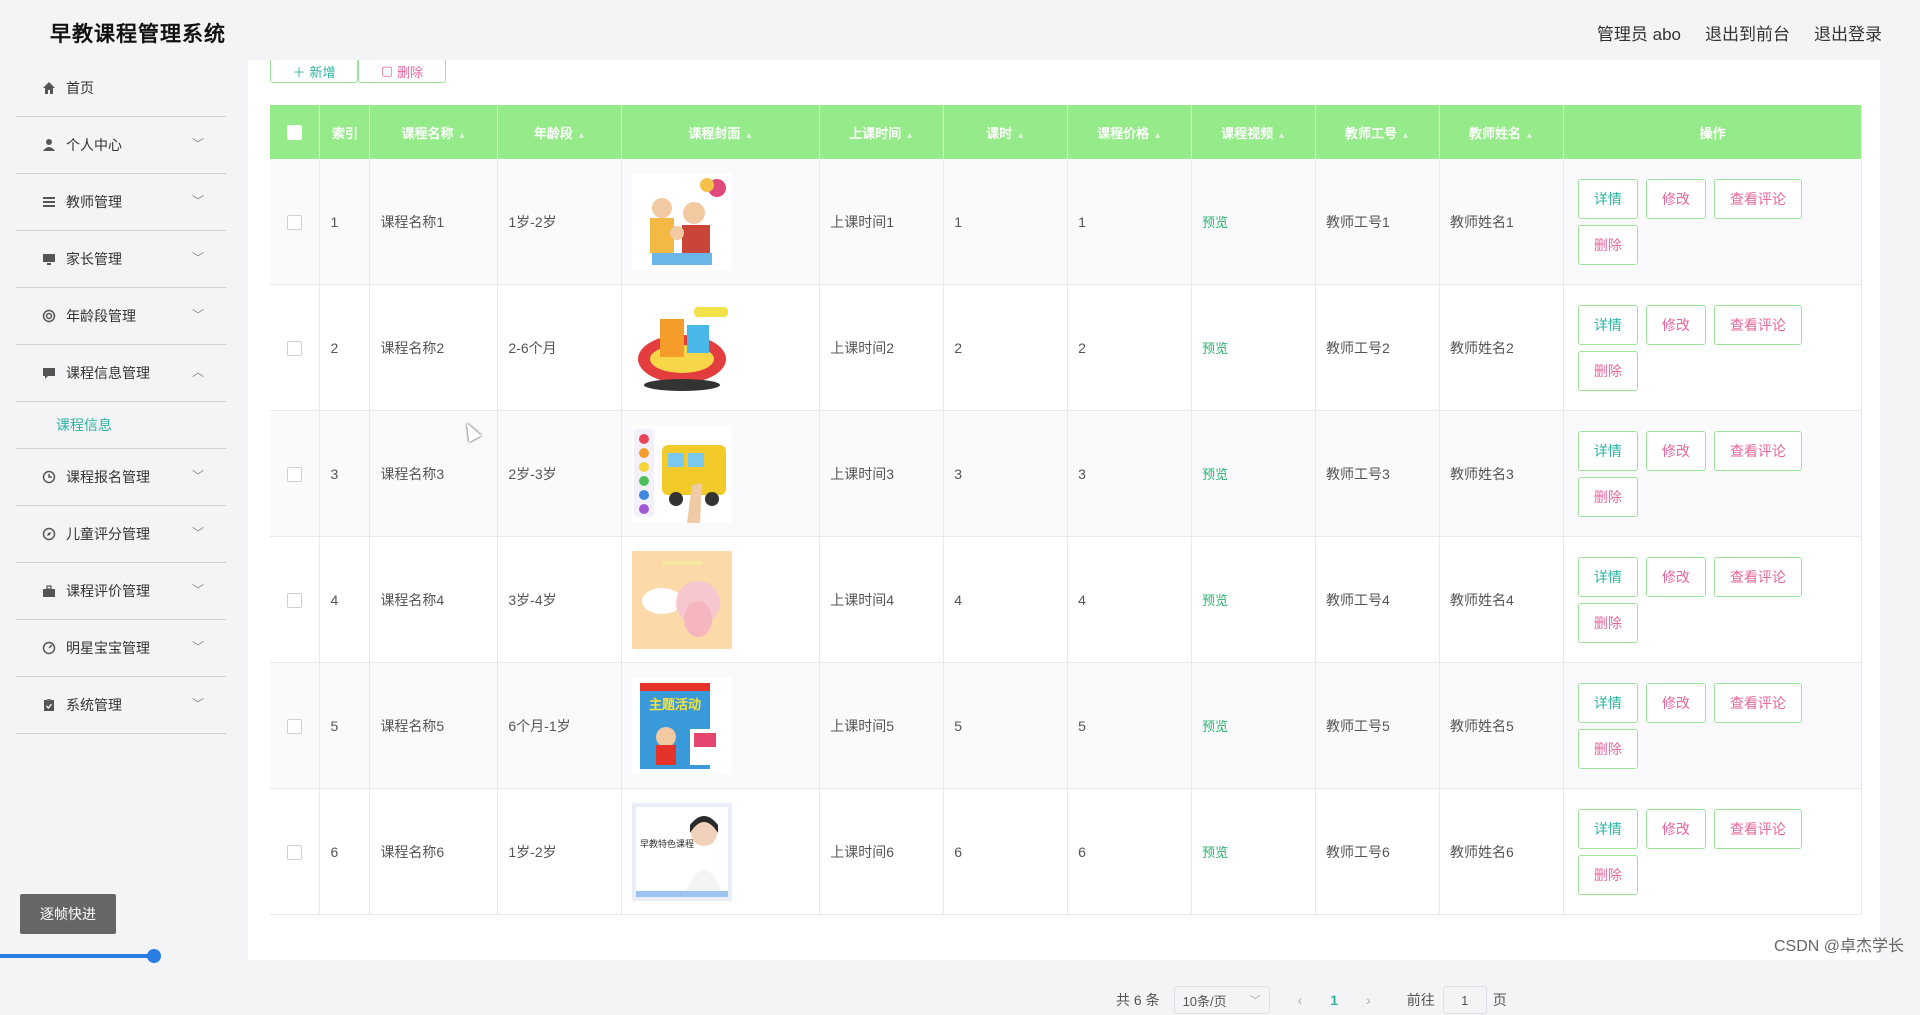 Image resolution: width=1920 pixels, height=1015 pixels. Describe the element at coordinates (1221, 1000) in the screenshot. I see `page-size-select: 10条/页 ﹀` at that location.